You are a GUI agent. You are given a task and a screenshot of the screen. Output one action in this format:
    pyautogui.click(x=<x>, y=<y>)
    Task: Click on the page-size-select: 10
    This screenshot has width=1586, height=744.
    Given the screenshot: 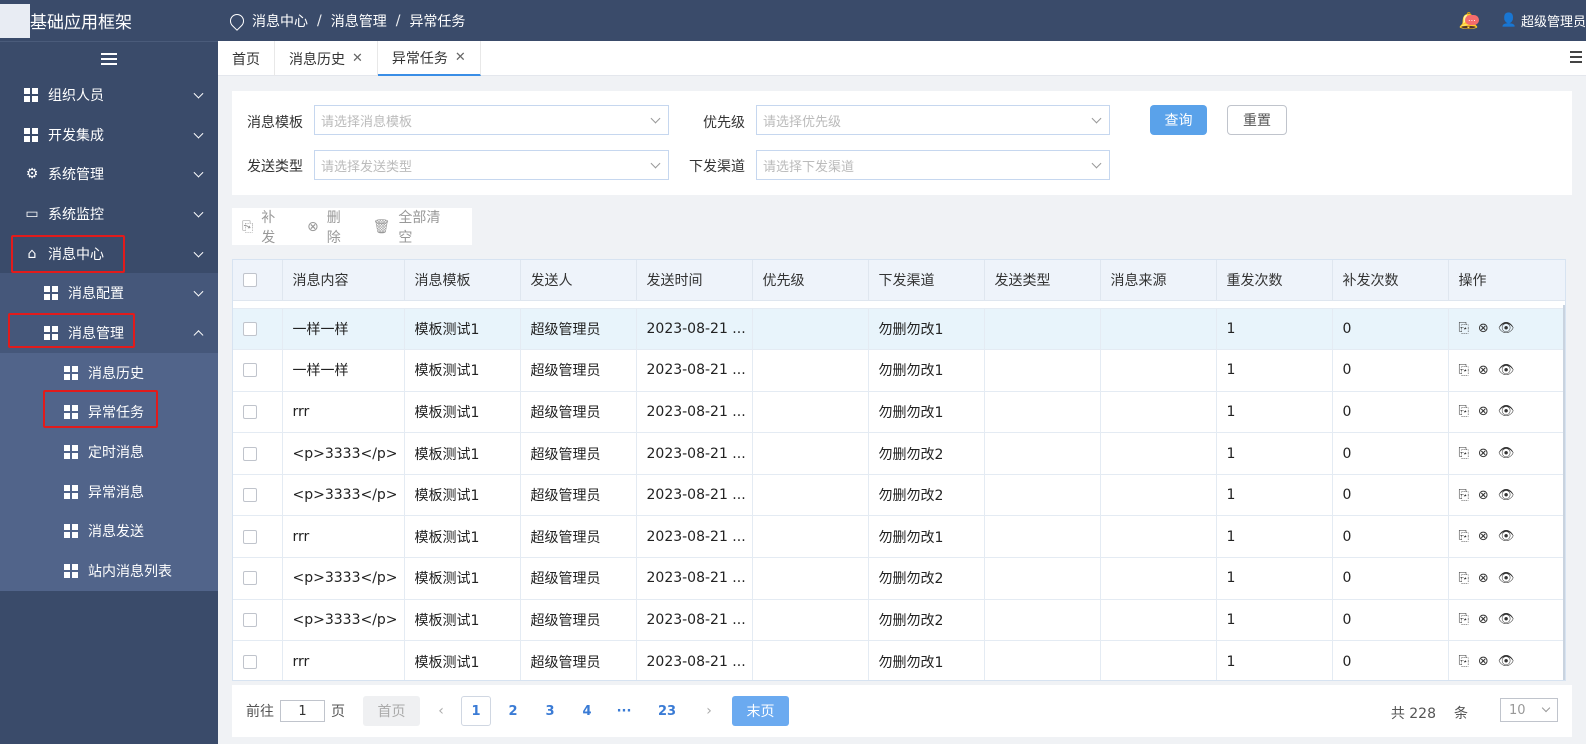 What is the action you would take?
    pyautogui.click(x=1529, y=710)
    